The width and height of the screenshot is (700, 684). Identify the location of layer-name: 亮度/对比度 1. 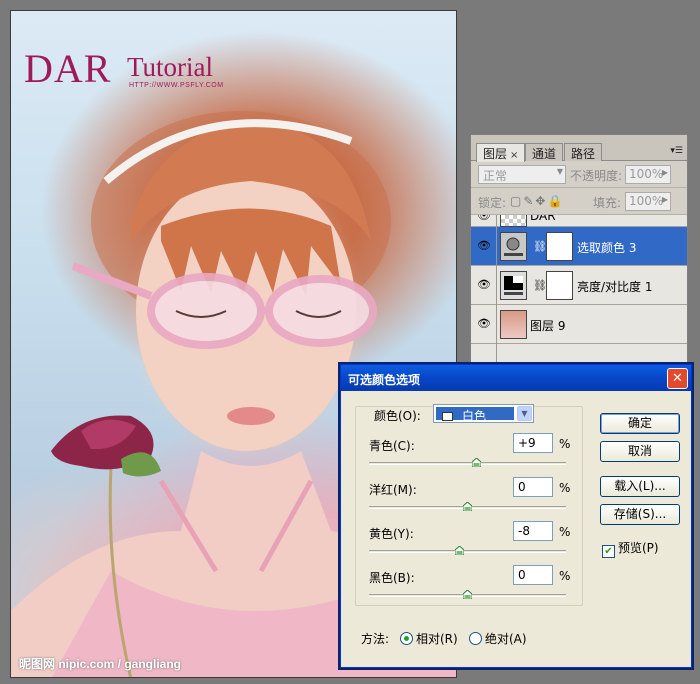
(615, 287).